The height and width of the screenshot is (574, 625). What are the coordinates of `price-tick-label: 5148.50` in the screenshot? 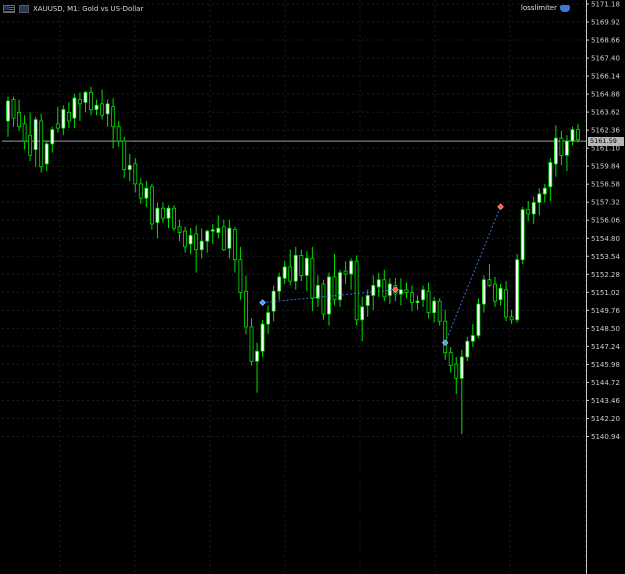 It's located at (605, 329).